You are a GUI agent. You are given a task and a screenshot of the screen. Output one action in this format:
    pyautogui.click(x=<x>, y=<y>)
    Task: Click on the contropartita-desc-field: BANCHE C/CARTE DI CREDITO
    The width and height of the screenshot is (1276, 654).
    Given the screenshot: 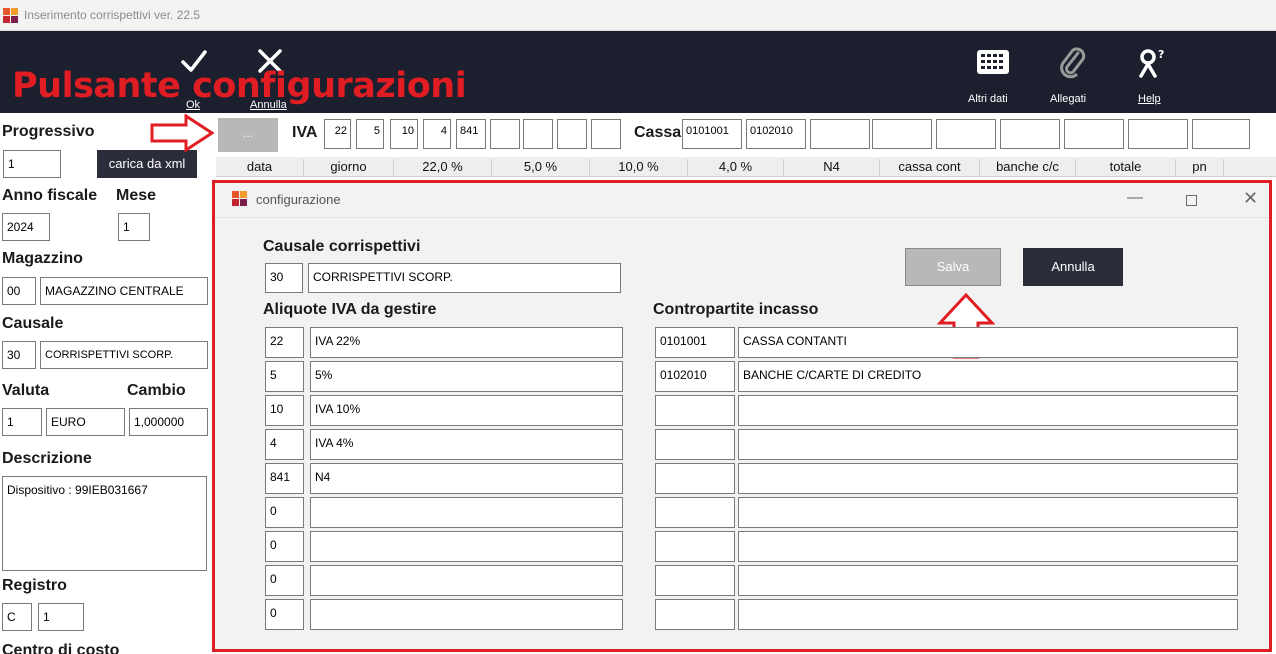 What is the action you would take?
    pyautogui.click(x=988, y=376)
    